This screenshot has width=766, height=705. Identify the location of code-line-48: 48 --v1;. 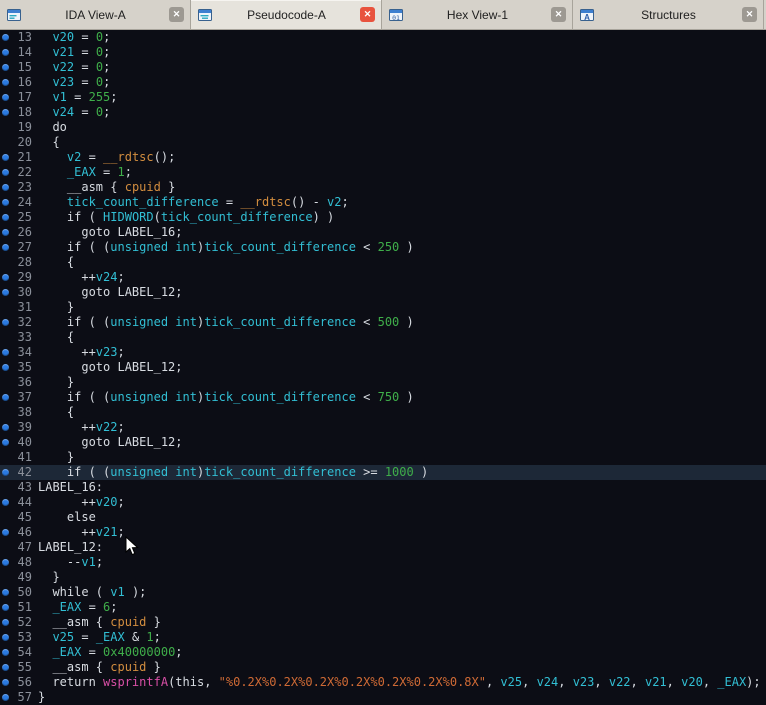
(383, 562).